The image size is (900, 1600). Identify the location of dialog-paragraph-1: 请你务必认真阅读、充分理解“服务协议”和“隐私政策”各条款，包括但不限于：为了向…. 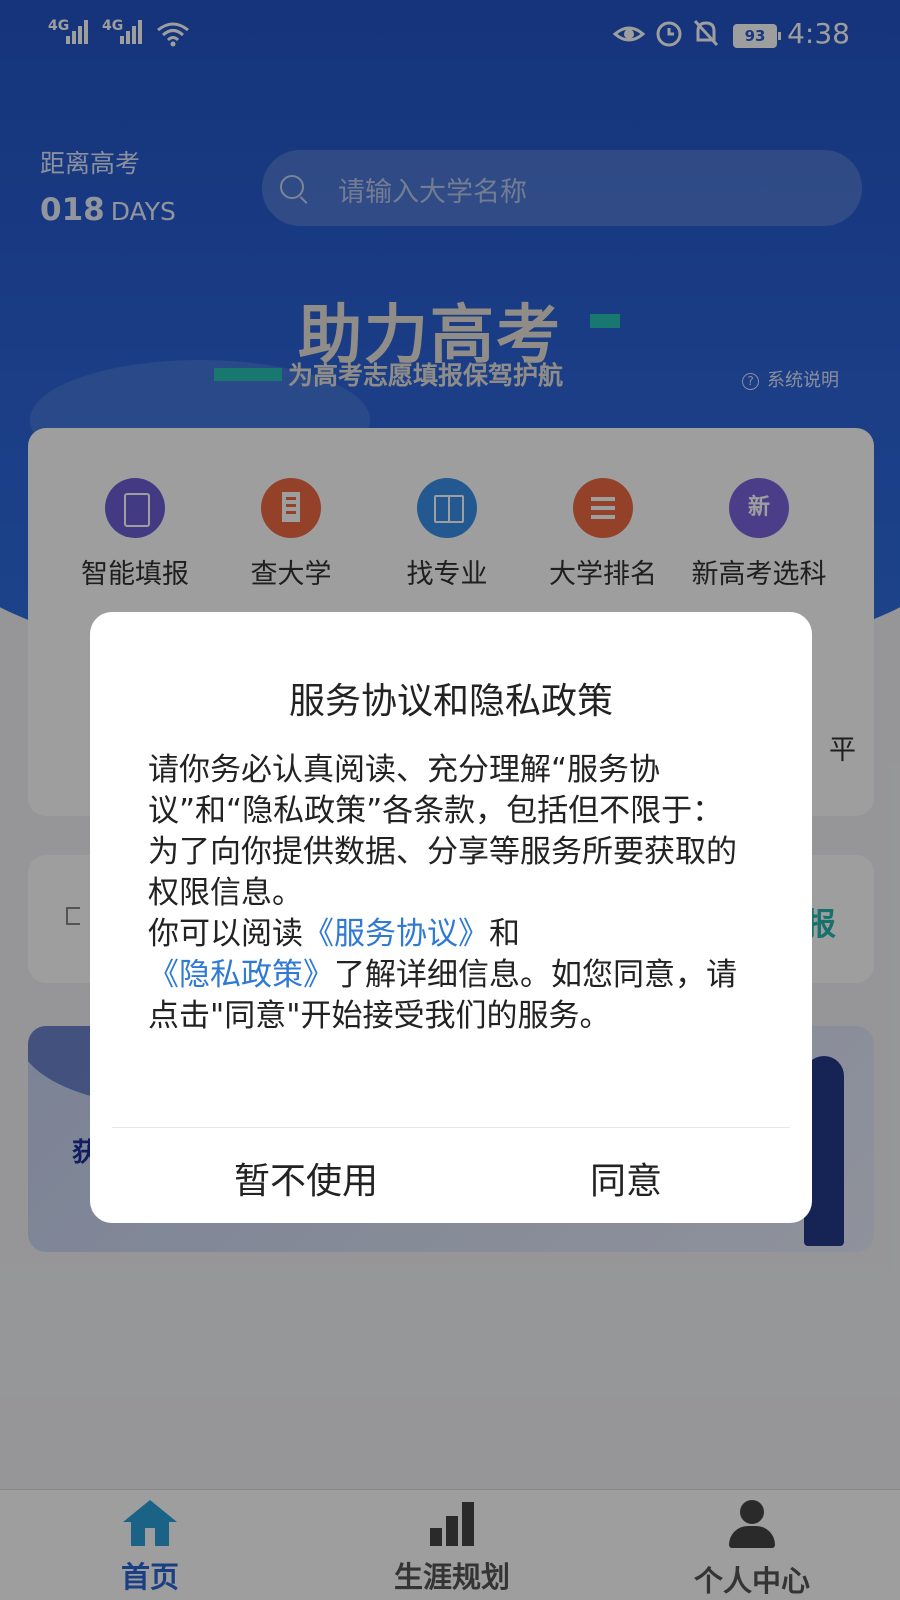
(442, 831).